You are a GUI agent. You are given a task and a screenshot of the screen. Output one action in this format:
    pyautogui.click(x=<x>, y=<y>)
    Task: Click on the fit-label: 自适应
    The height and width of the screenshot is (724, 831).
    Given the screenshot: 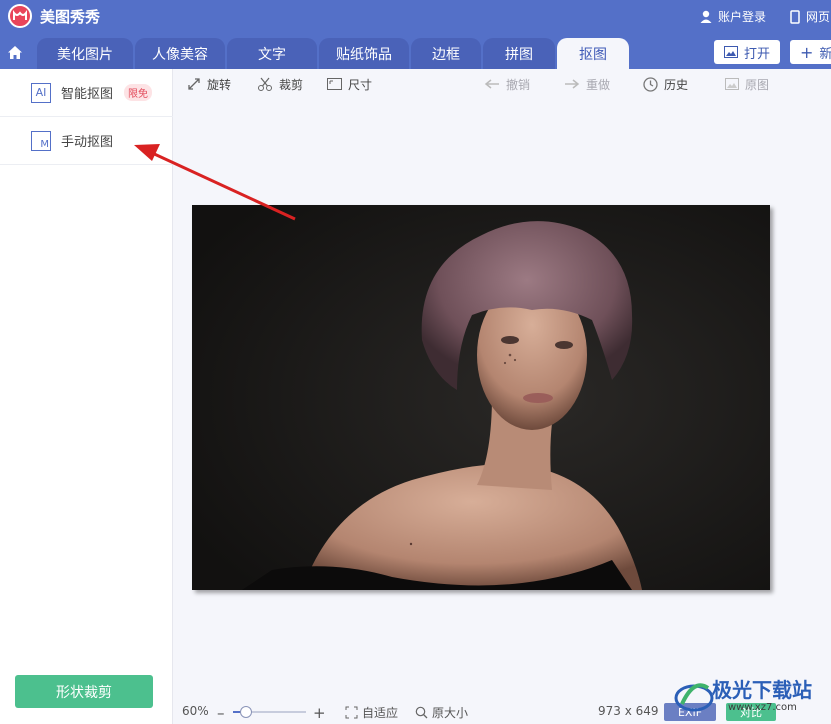 What is the action you would take?
    pyautogui.click(x=380, y=713)
    